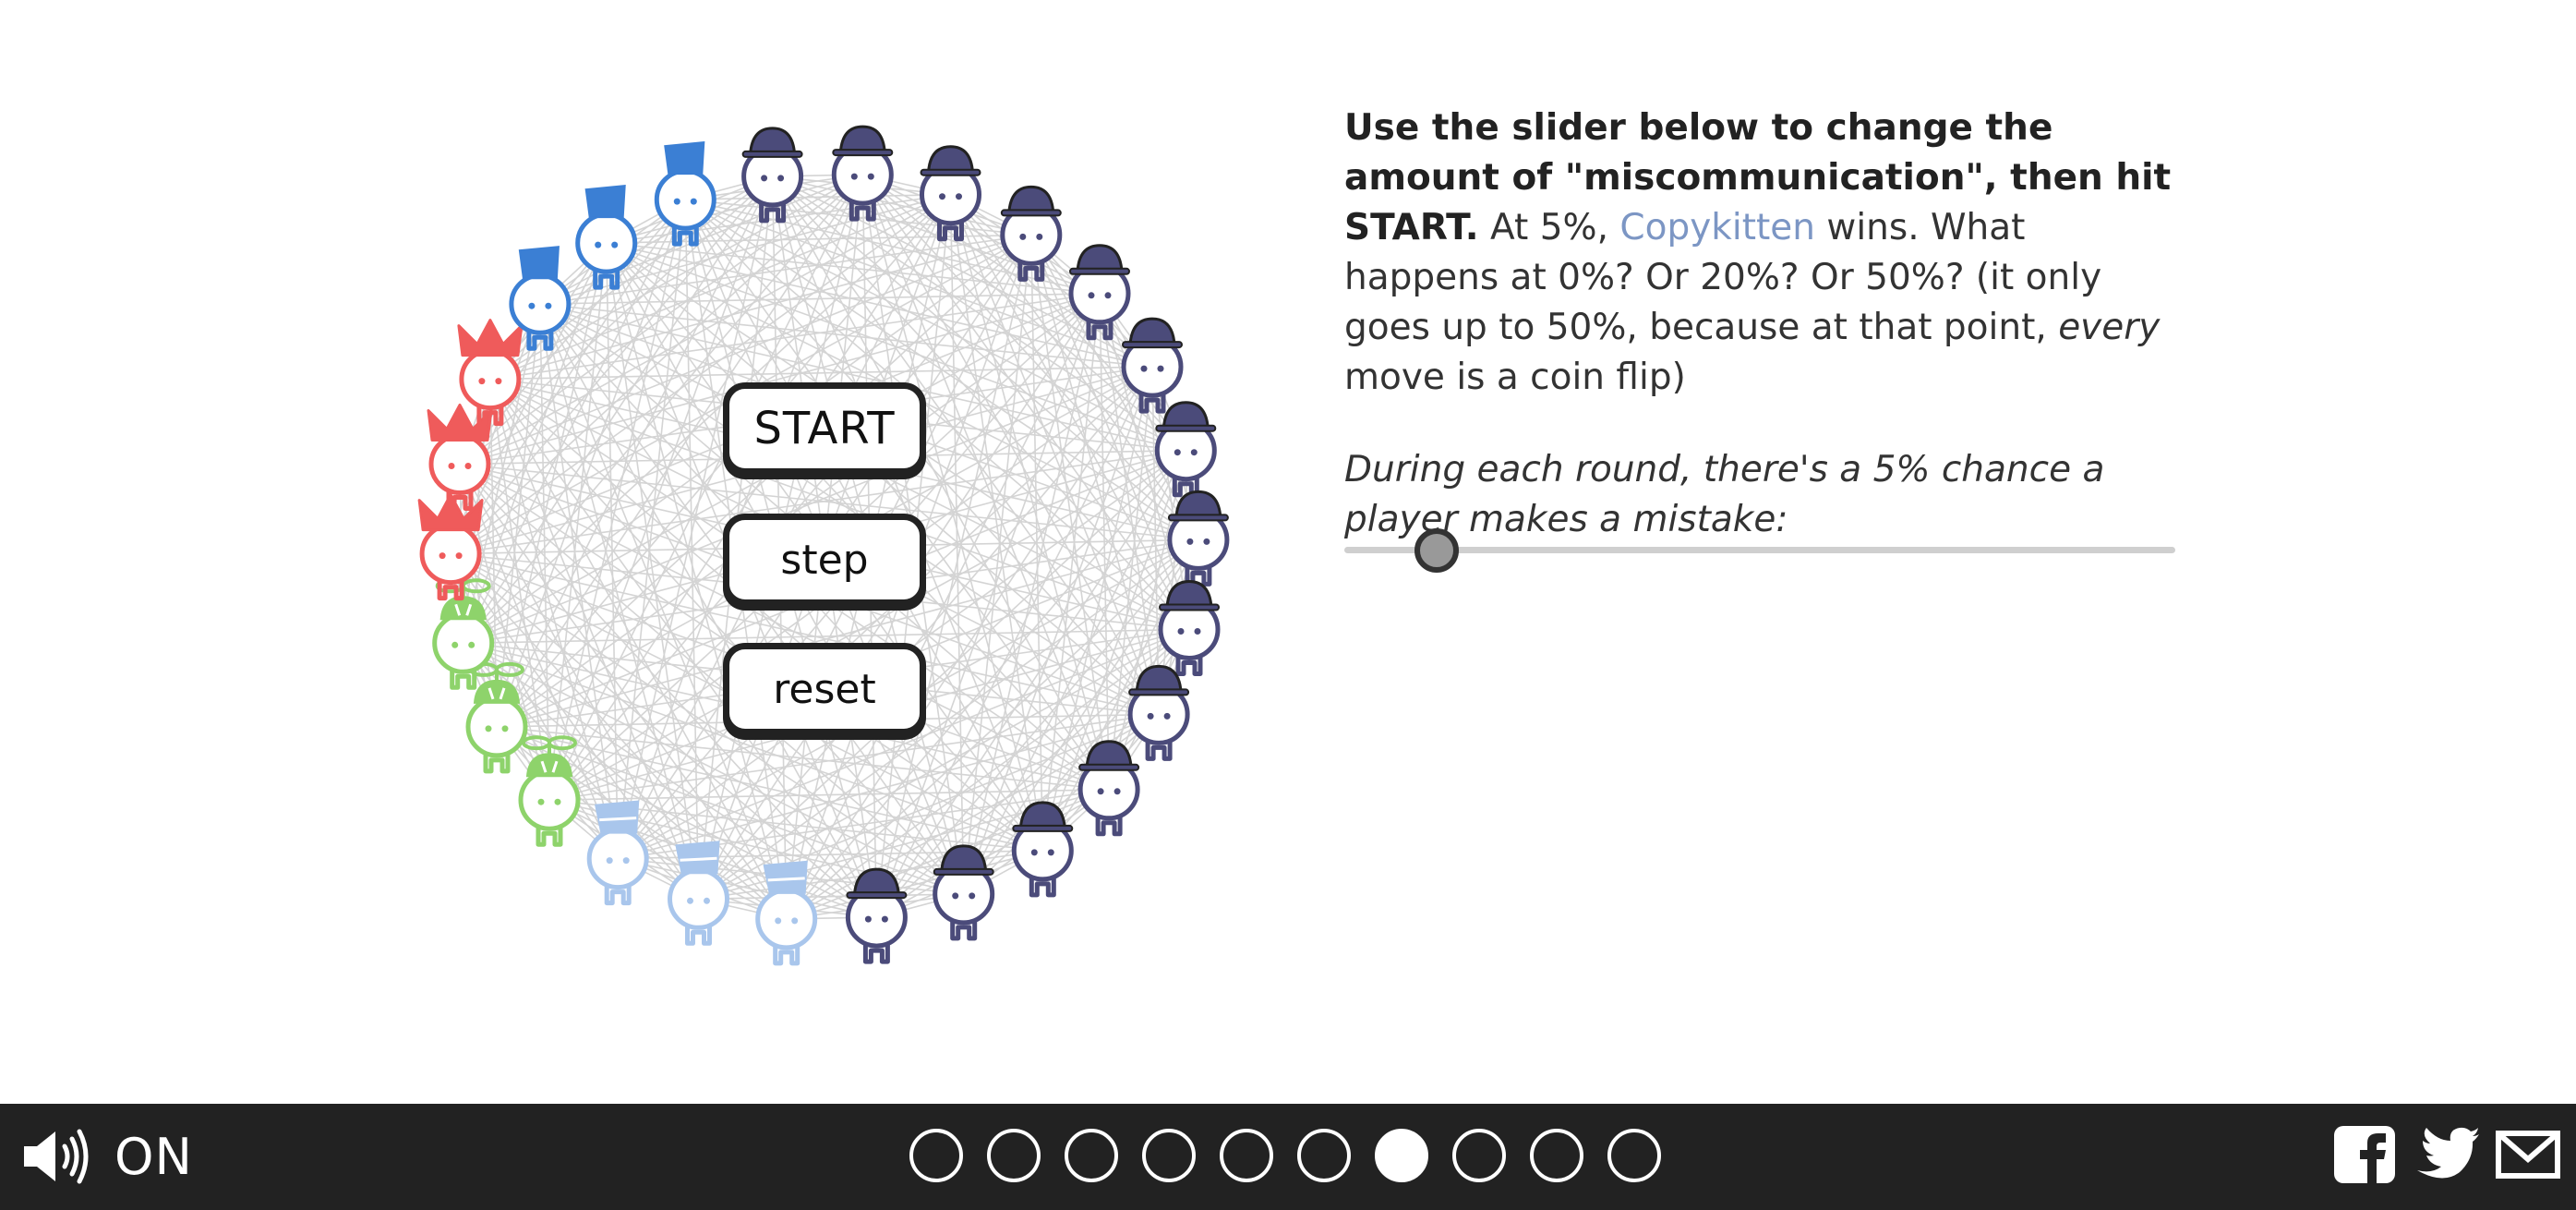 This screenshot has width=2576, height=1210. What do you see at coordinates (1717, 227) in the screenshot?
I see `copykitten-link: Copykitten` at bounding box center [1717, 227].